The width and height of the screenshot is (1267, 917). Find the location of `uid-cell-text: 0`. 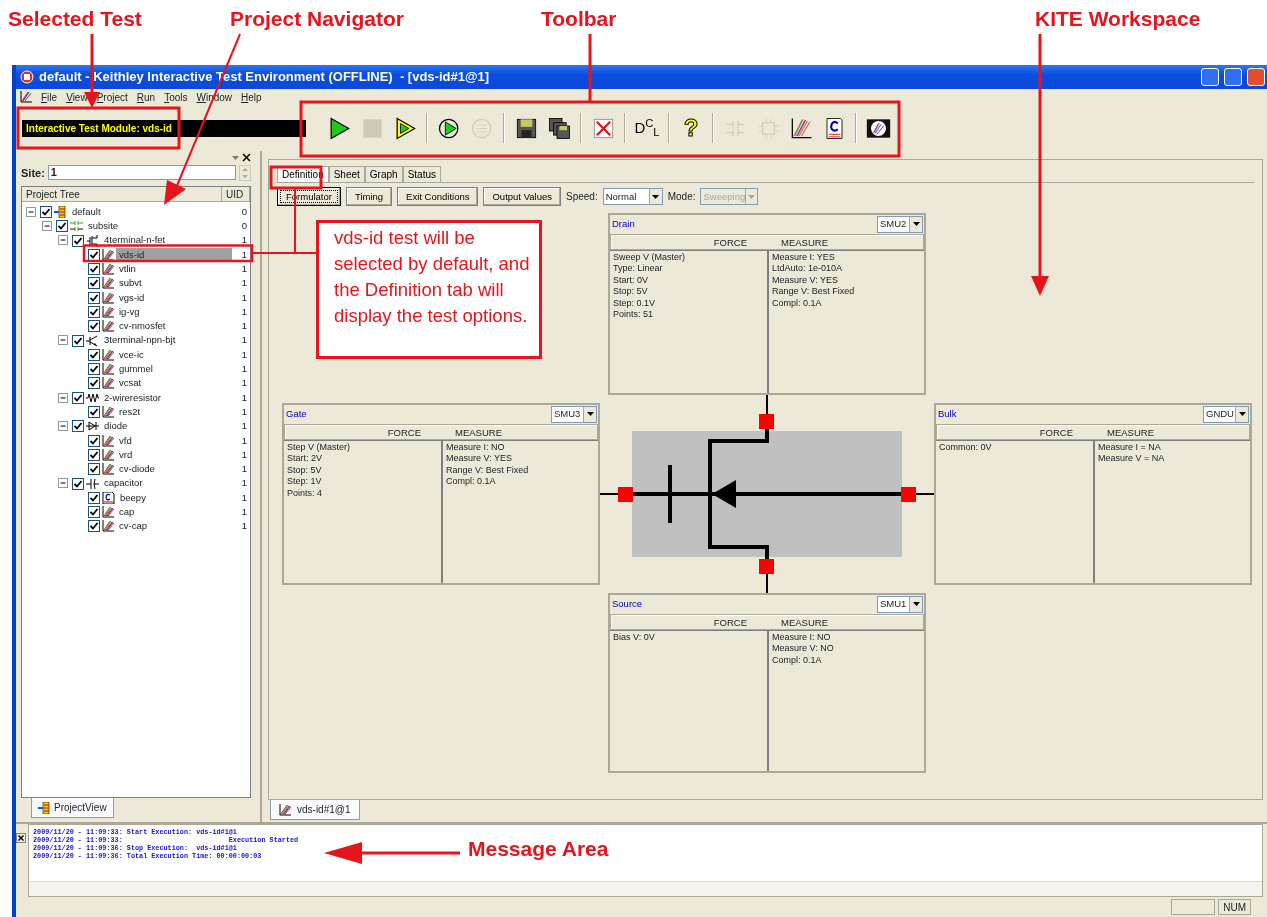

uid-cell-text: 0 is located at coordinates (244, 211).